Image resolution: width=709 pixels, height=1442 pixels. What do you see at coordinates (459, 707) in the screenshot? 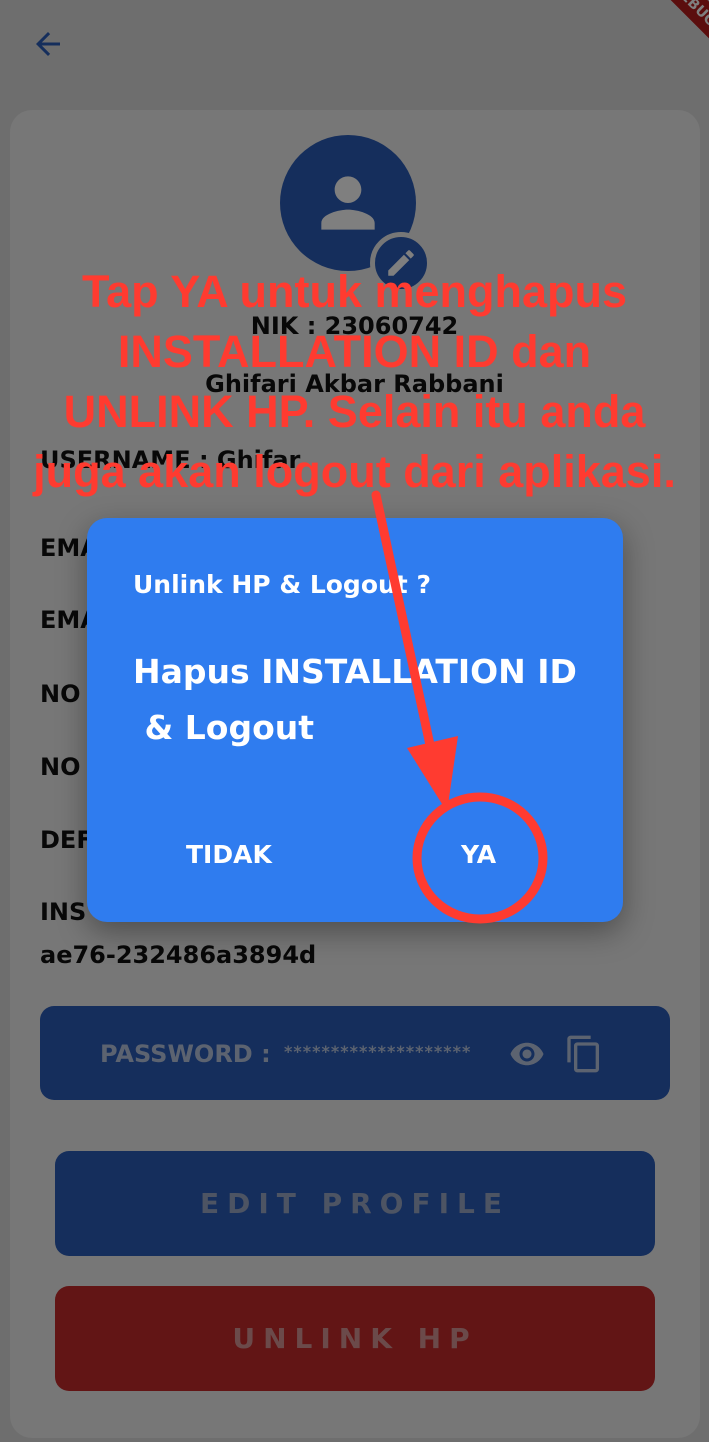
I see `annotation-overlay` at bounding box center [459, 707].